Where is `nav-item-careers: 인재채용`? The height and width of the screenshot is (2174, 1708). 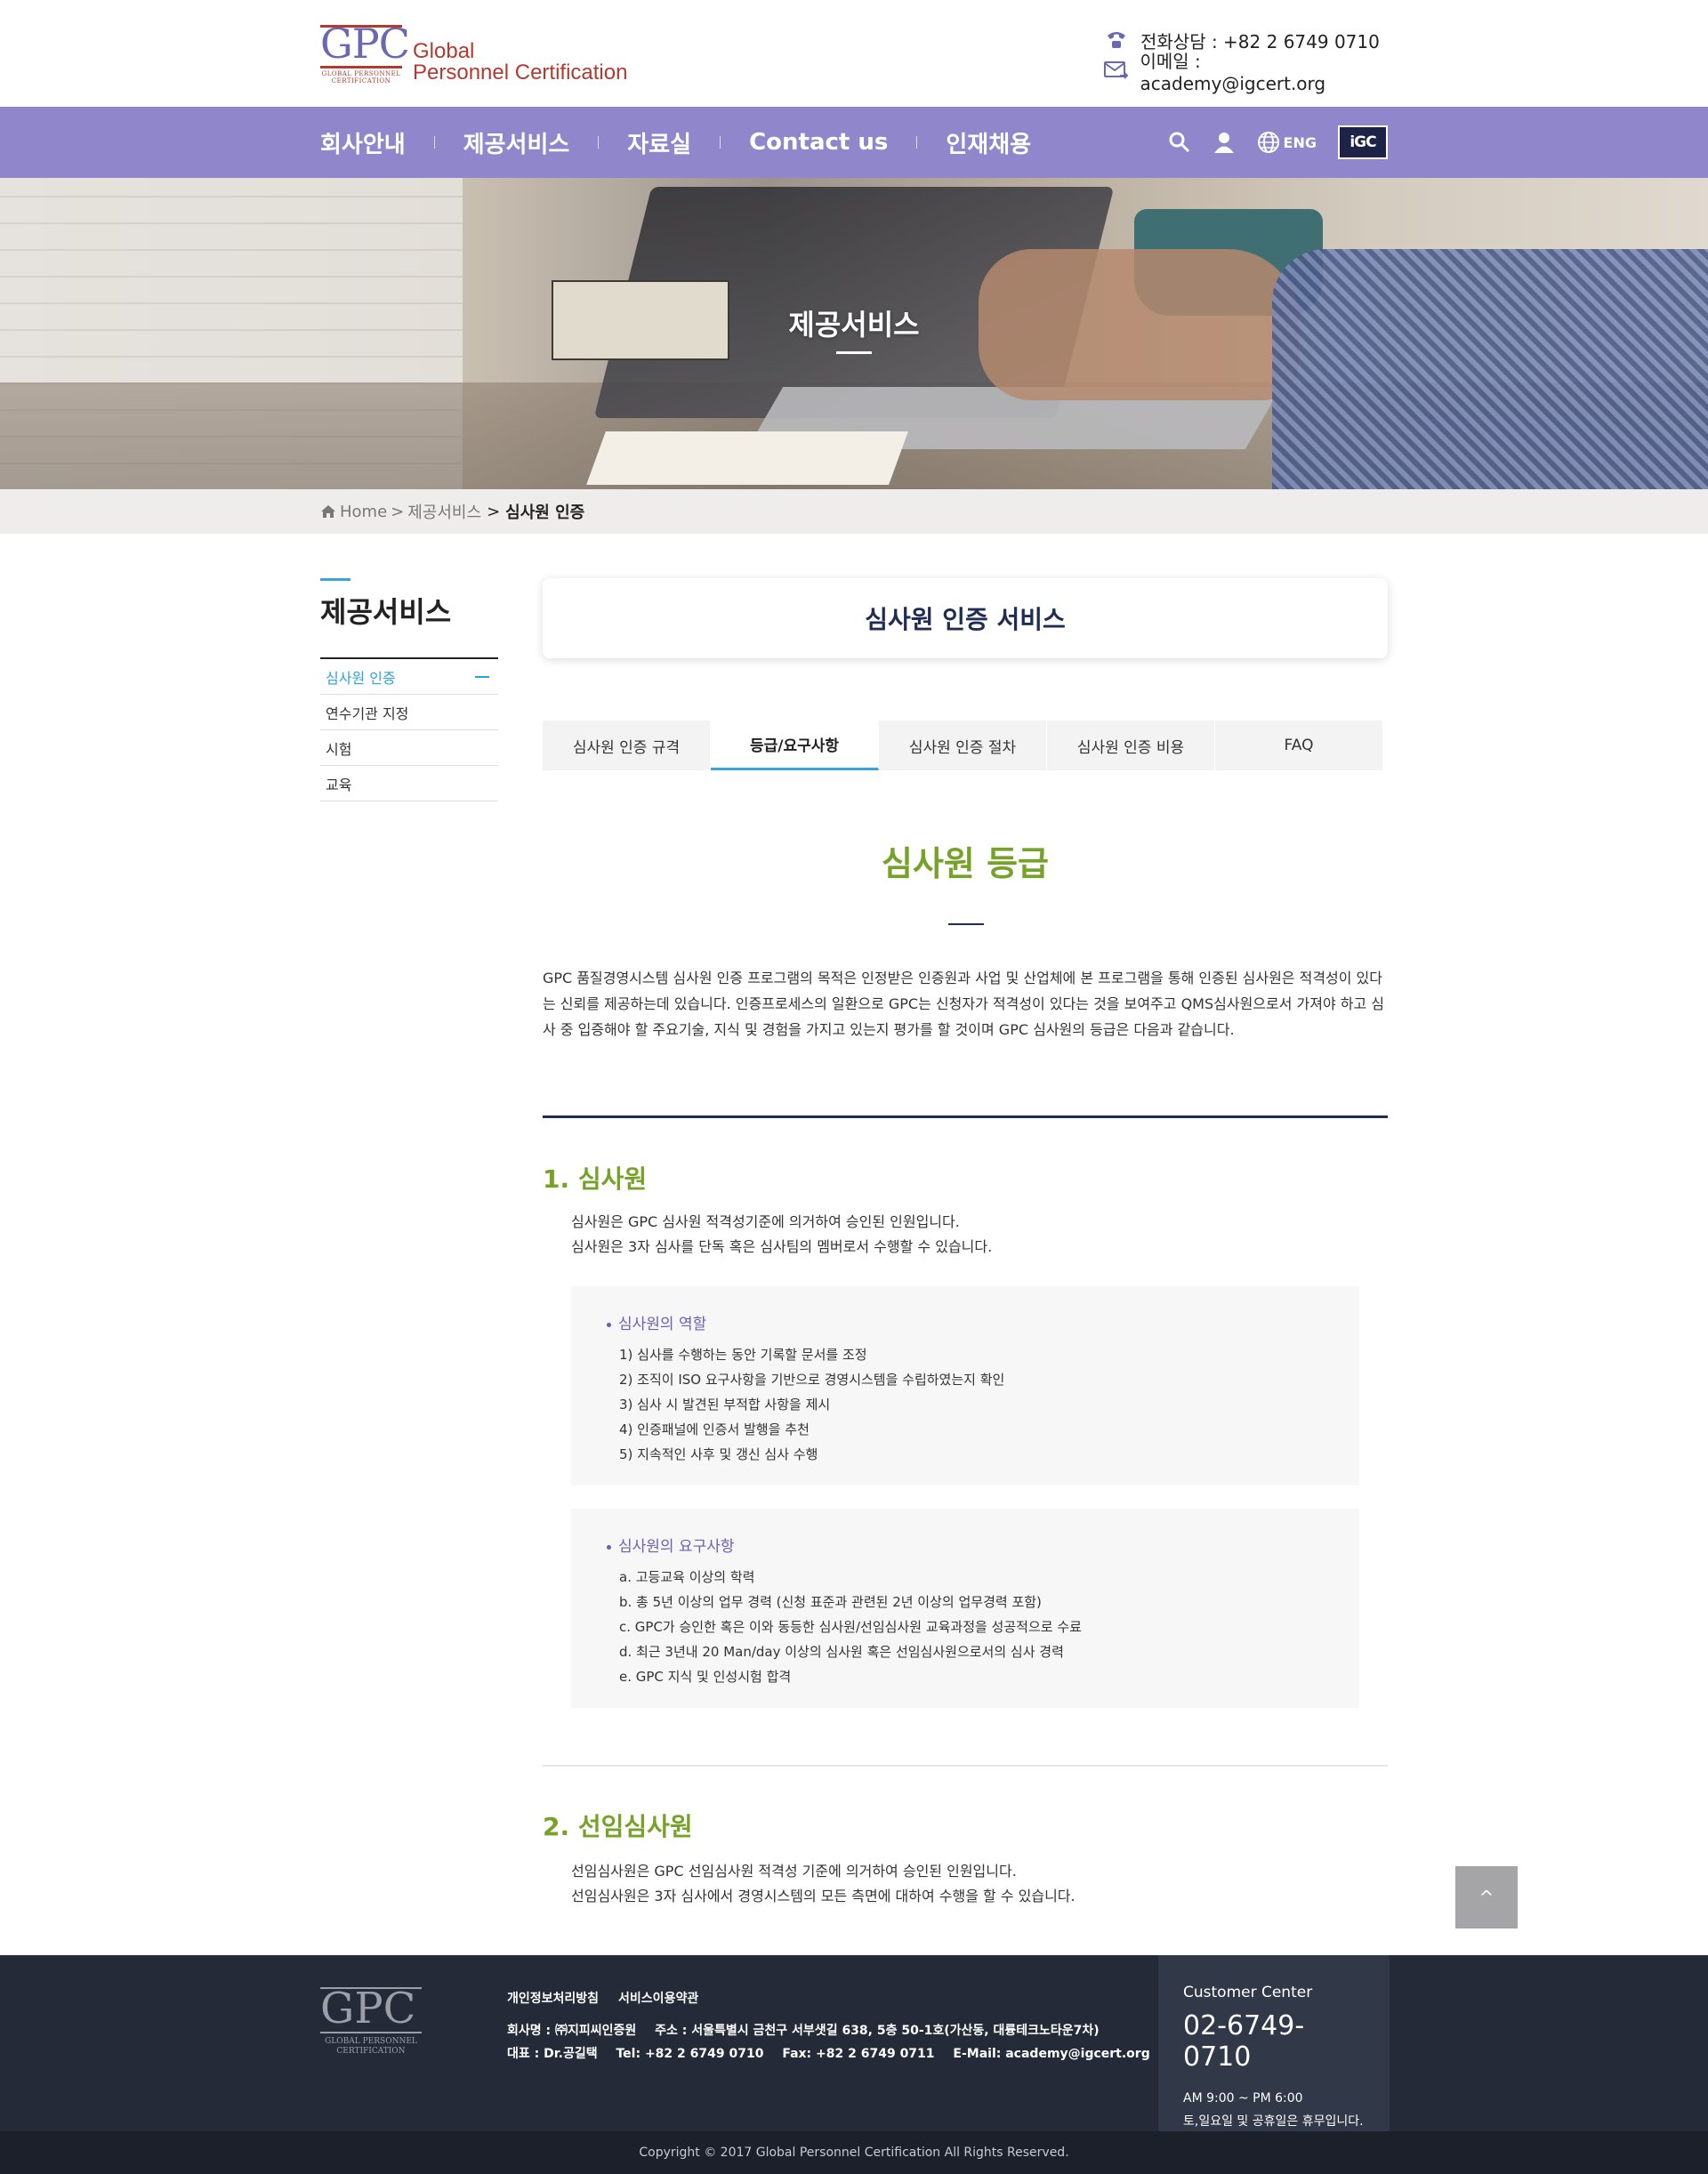
nav-item-careers: 인재채용 is located at coordinates (988, 142).